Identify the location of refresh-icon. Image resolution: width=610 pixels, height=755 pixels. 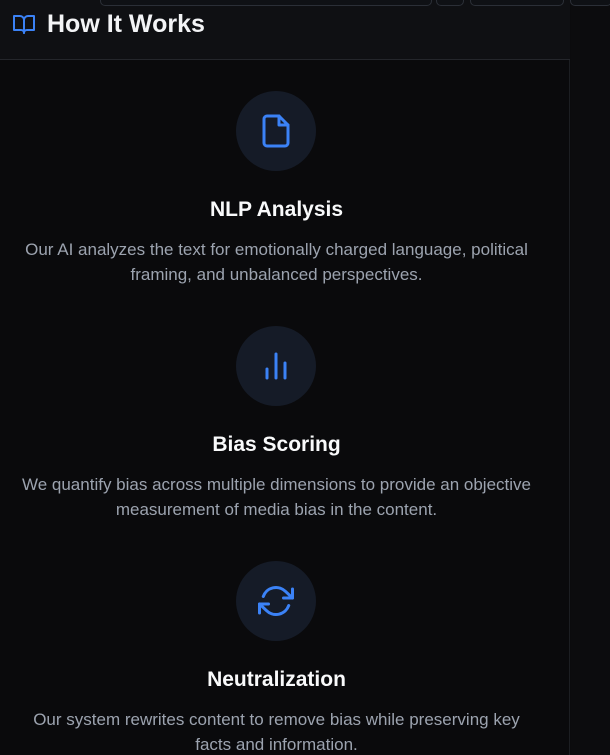
(276, 601).